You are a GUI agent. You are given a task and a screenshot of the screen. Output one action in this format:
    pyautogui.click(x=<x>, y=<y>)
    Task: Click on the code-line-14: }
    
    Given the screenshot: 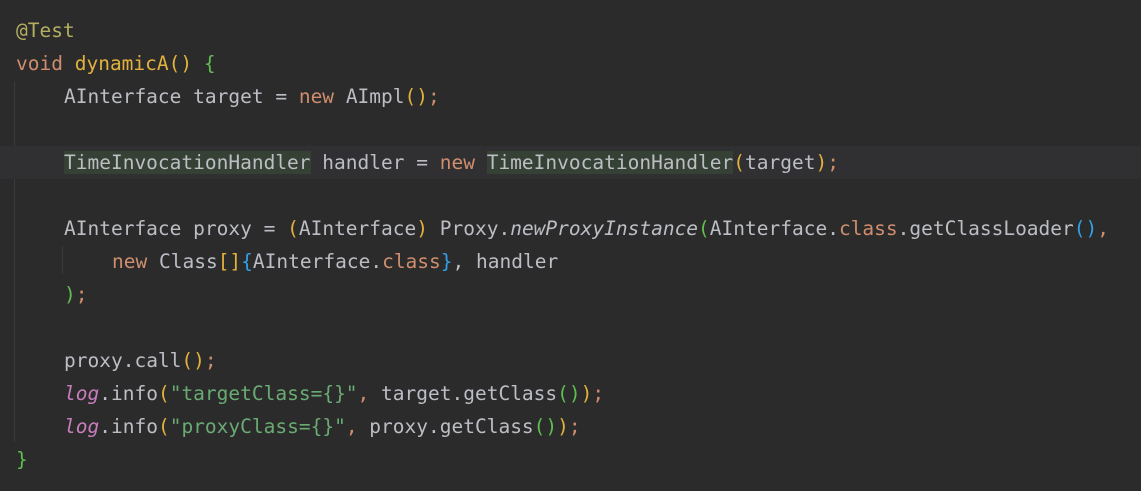 What is the action you would take?
    pyautogui.click(x=570, y=459)
    